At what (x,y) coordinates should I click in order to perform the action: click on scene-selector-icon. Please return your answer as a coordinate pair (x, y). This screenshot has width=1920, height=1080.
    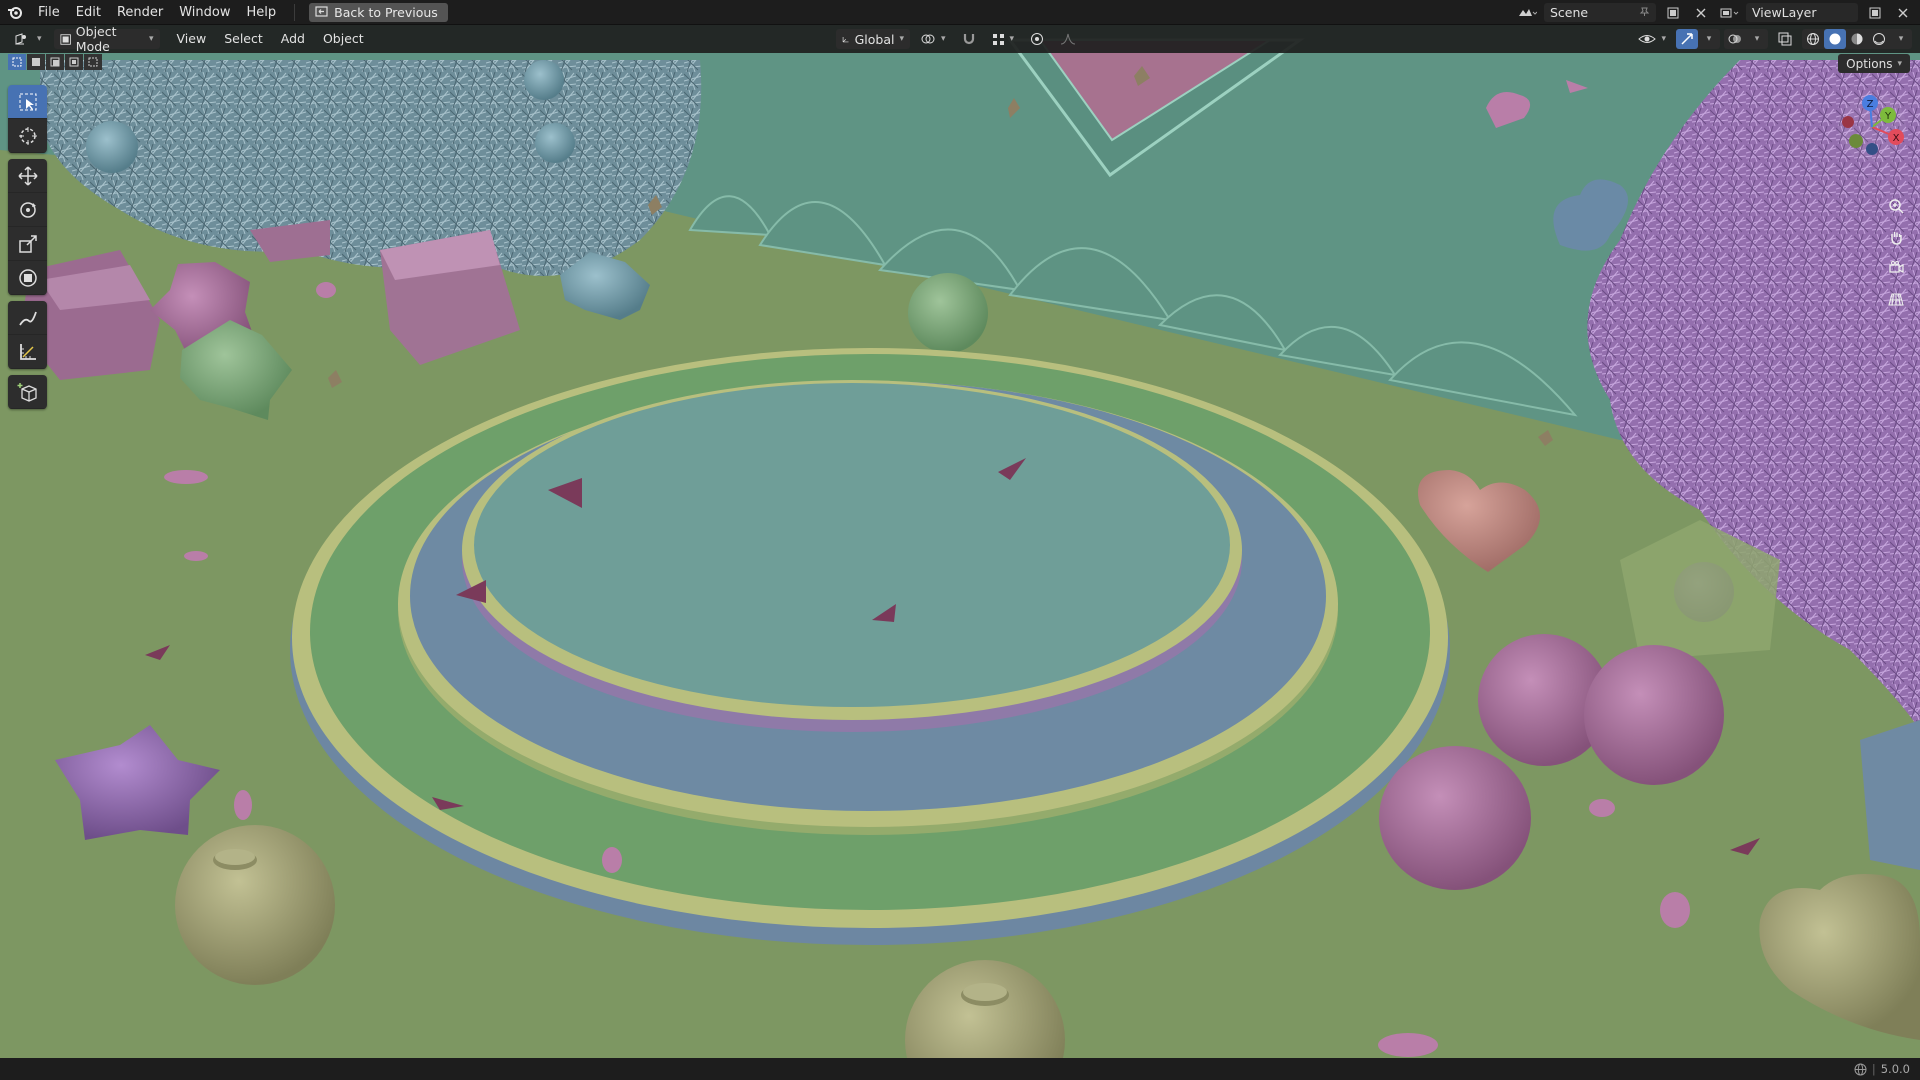
    Looking at the image, I should click on (1527, 12).